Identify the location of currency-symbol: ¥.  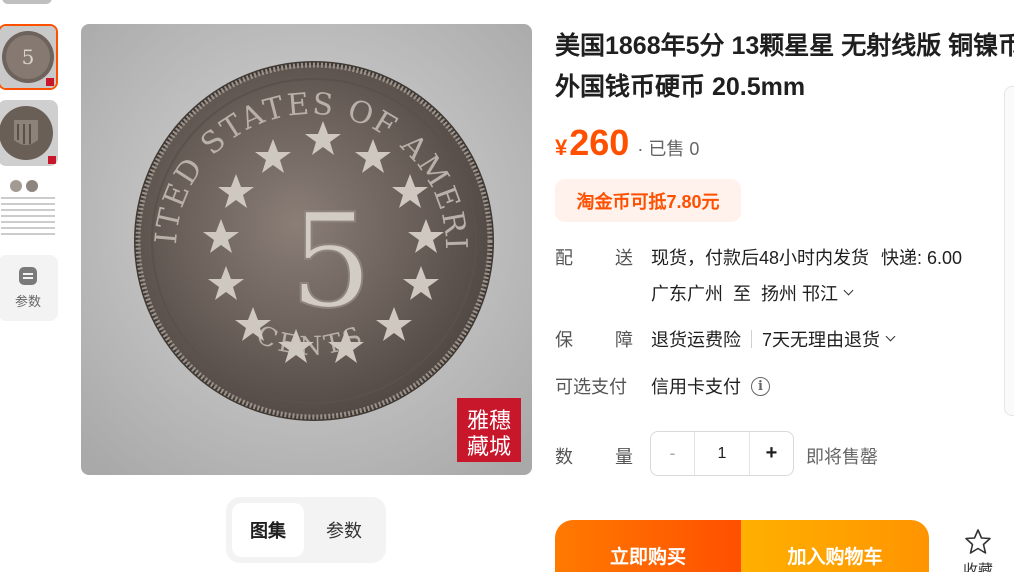
(561, 147).